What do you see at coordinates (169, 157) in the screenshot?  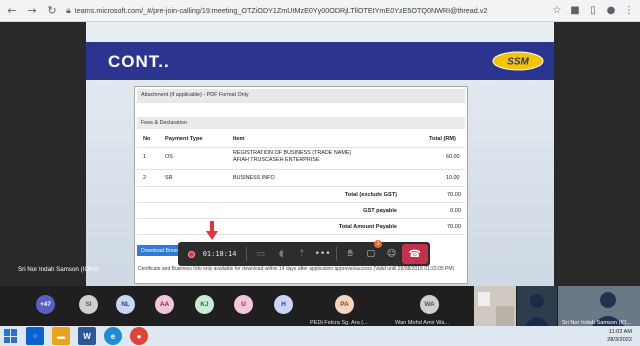 I see `row1-type: OS` at bounding box center [169, 157].